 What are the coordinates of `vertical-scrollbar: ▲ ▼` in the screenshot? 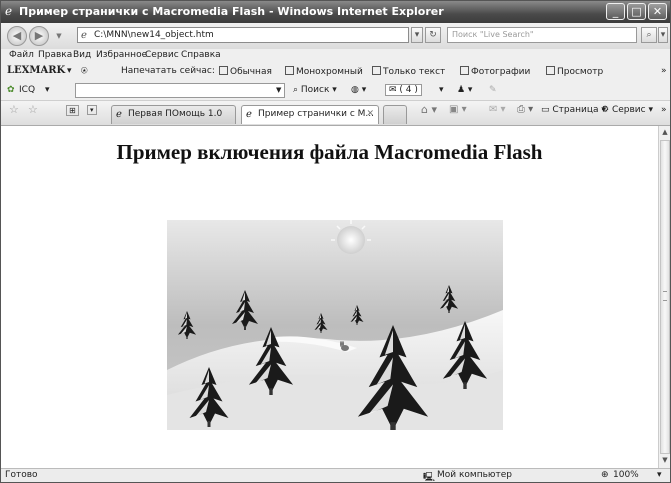 It's located at (664, 297).